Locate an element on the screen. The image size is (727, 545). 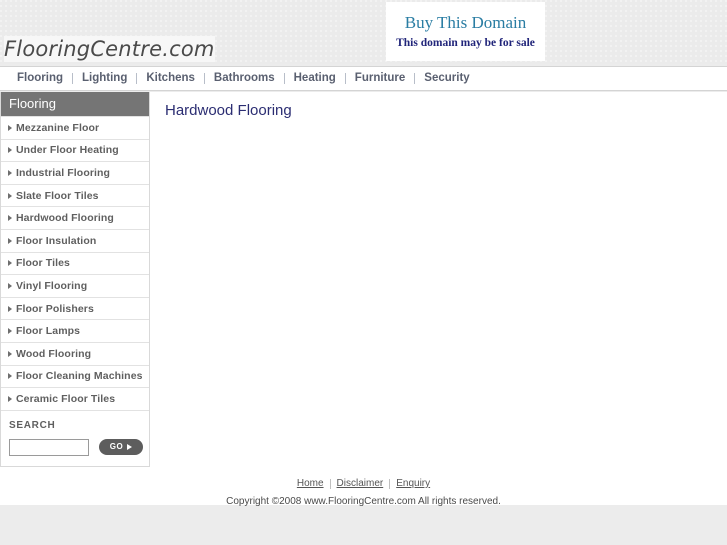
sidebar-item-label: Mezzanine Floor is located at coordinates (58, 127).